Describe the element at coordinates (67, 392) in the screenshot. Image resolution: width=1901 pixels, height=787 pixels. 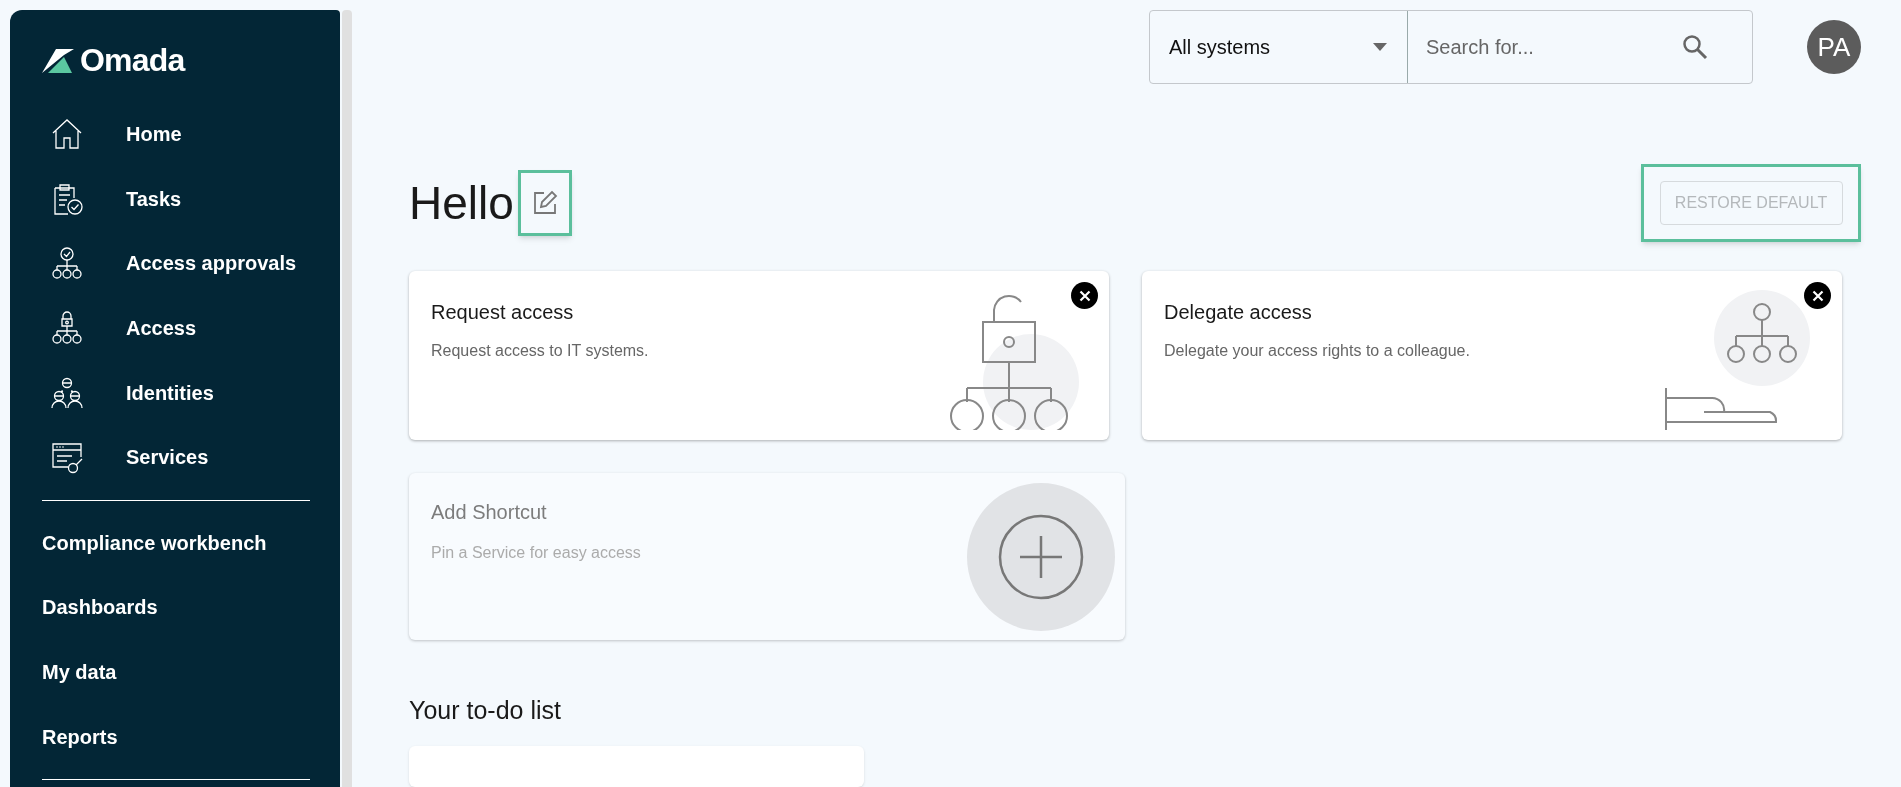
I see `people-group-icon` at that location.